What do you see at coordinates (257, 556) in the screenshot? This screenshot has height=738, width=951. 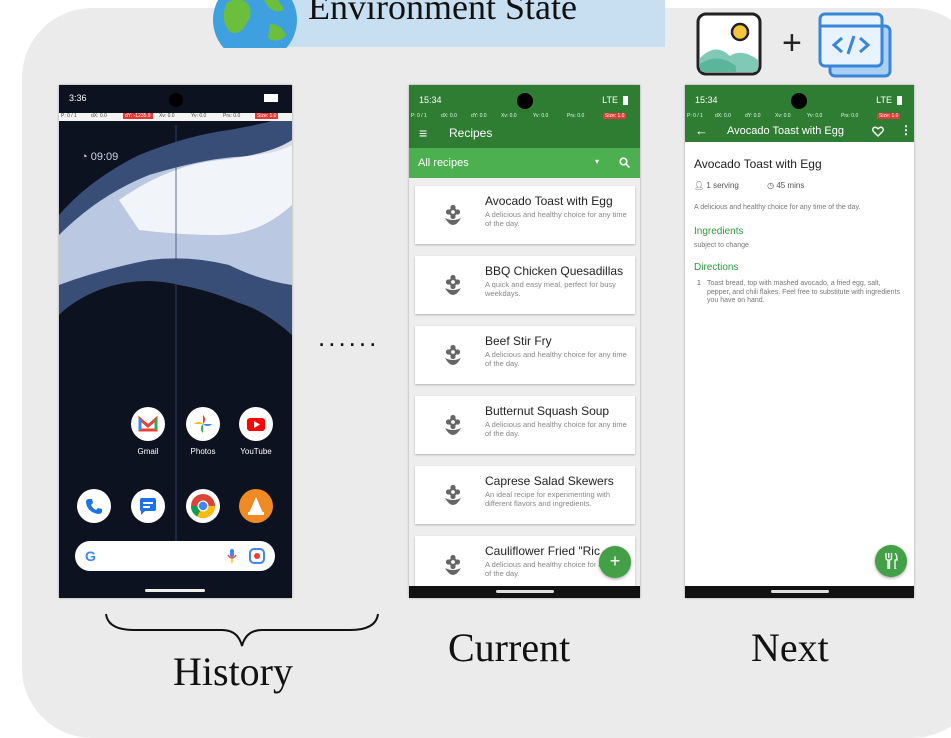 I see `lens-icon` at bounding box center [257, 556].